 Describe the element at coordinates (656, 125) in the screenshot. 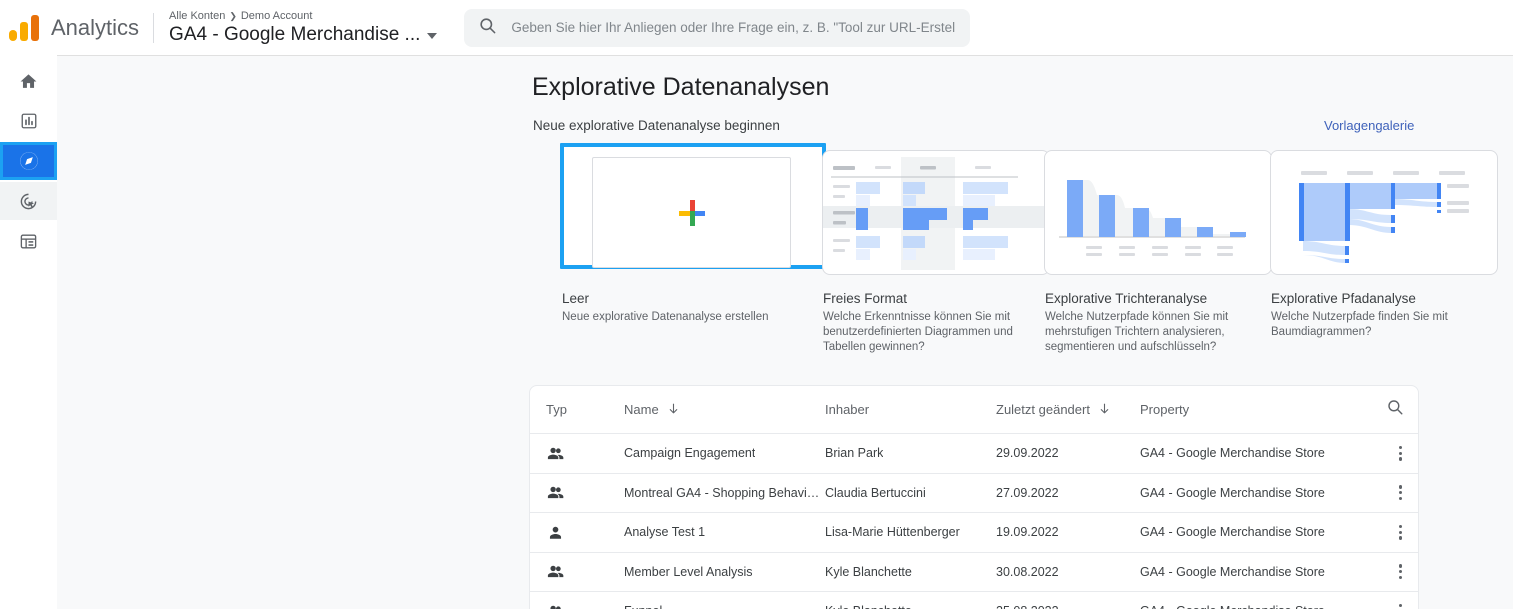

I see `section-label: Neue explorative Datenanalyse beginnen` at that location.